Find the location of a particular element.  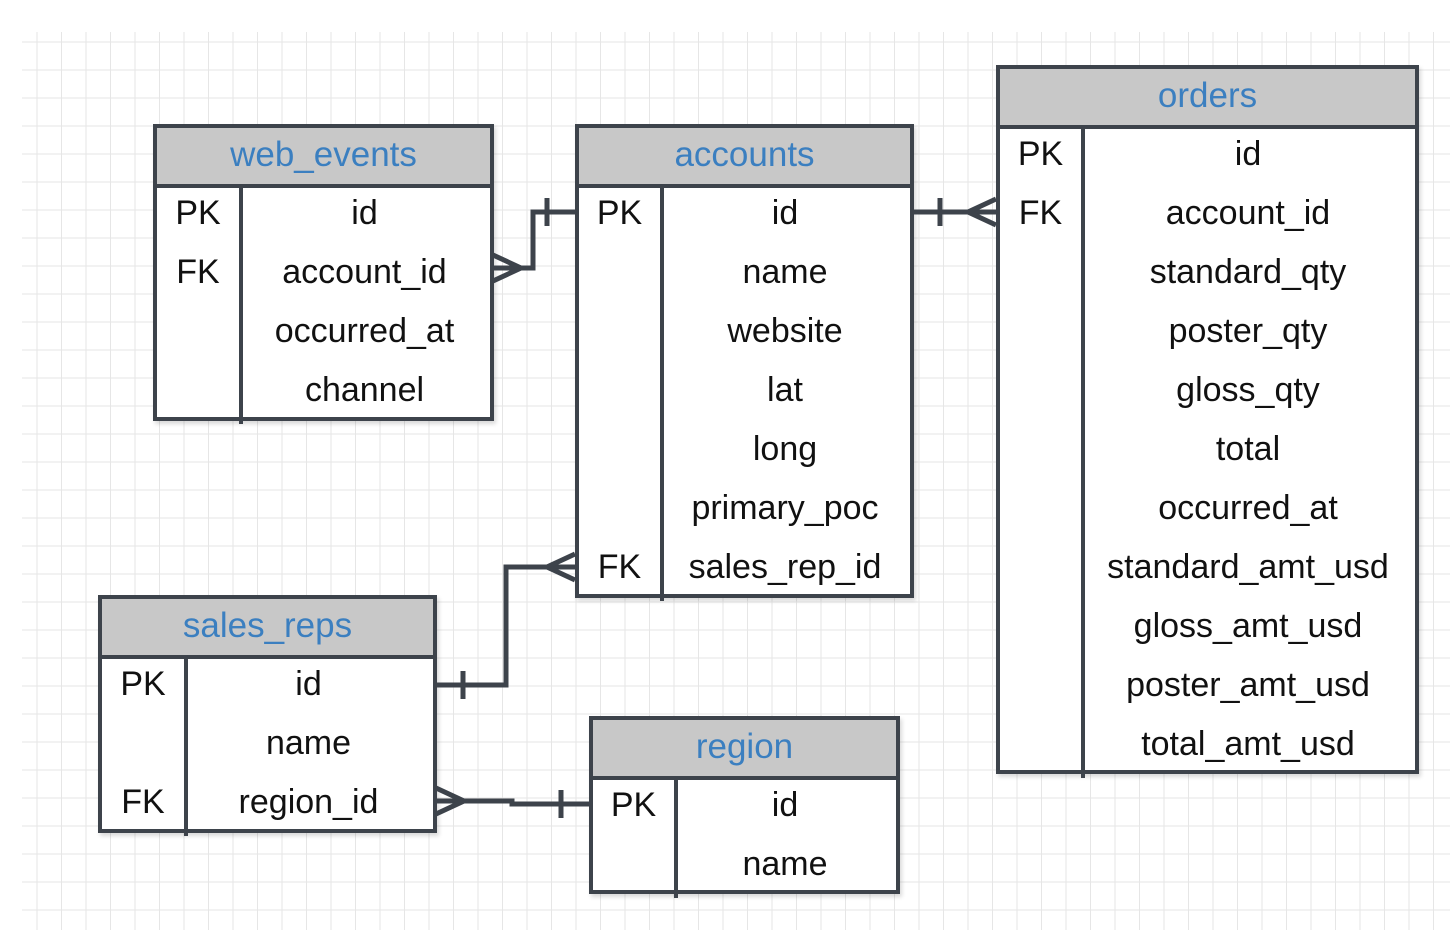

link-accounts-orders is located at coordinates (955, 212).